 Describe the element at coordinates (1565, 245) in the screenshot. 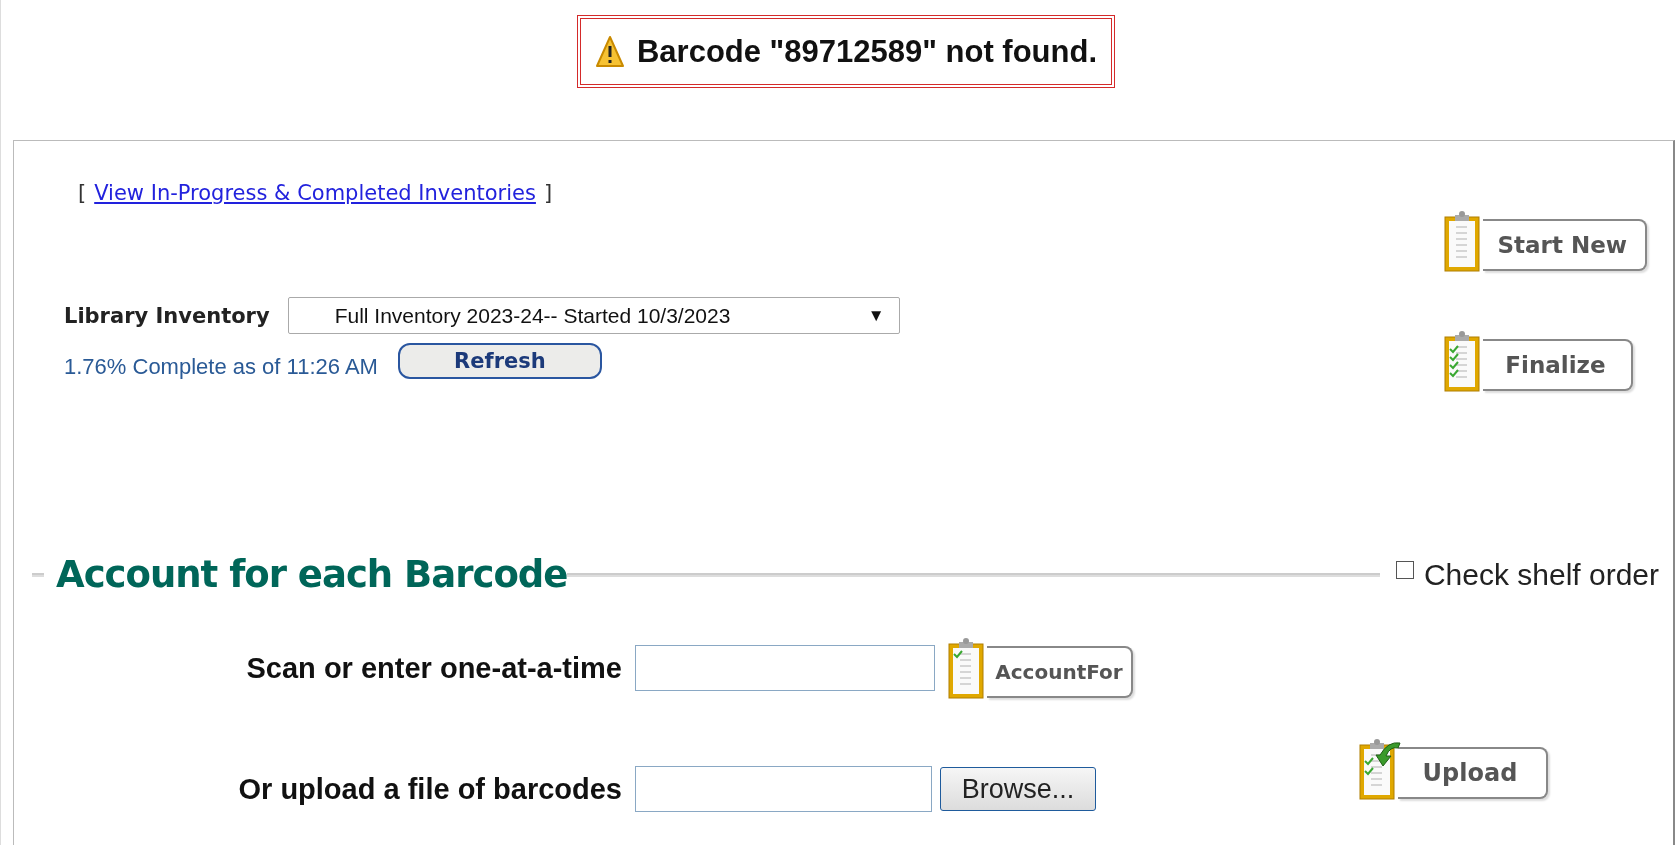

I see `image-button: Start New` at that location.